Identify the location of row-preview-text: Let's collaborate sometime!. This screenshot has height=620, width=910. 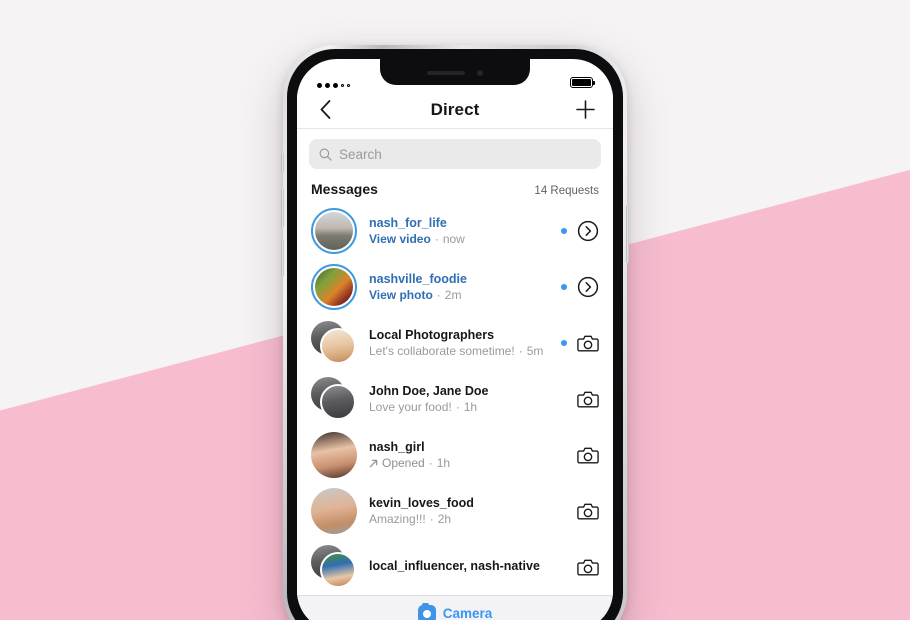
(442, 351).